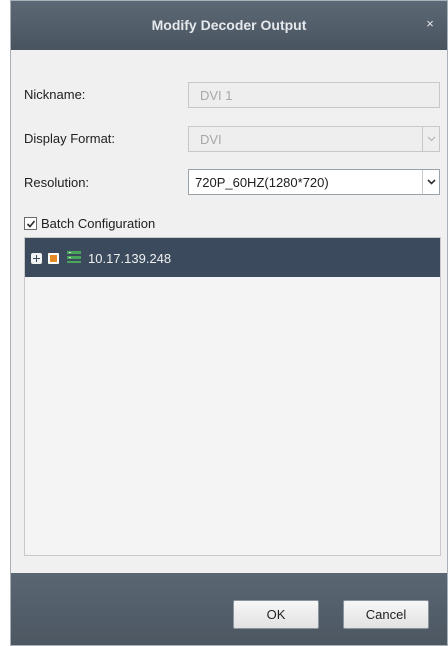 This screenshot has height=646, width=448. What do you see at coordinates (314, 139) in the screenshot?
I see `display-format-select: DVI` at bounding box center [314, 139].